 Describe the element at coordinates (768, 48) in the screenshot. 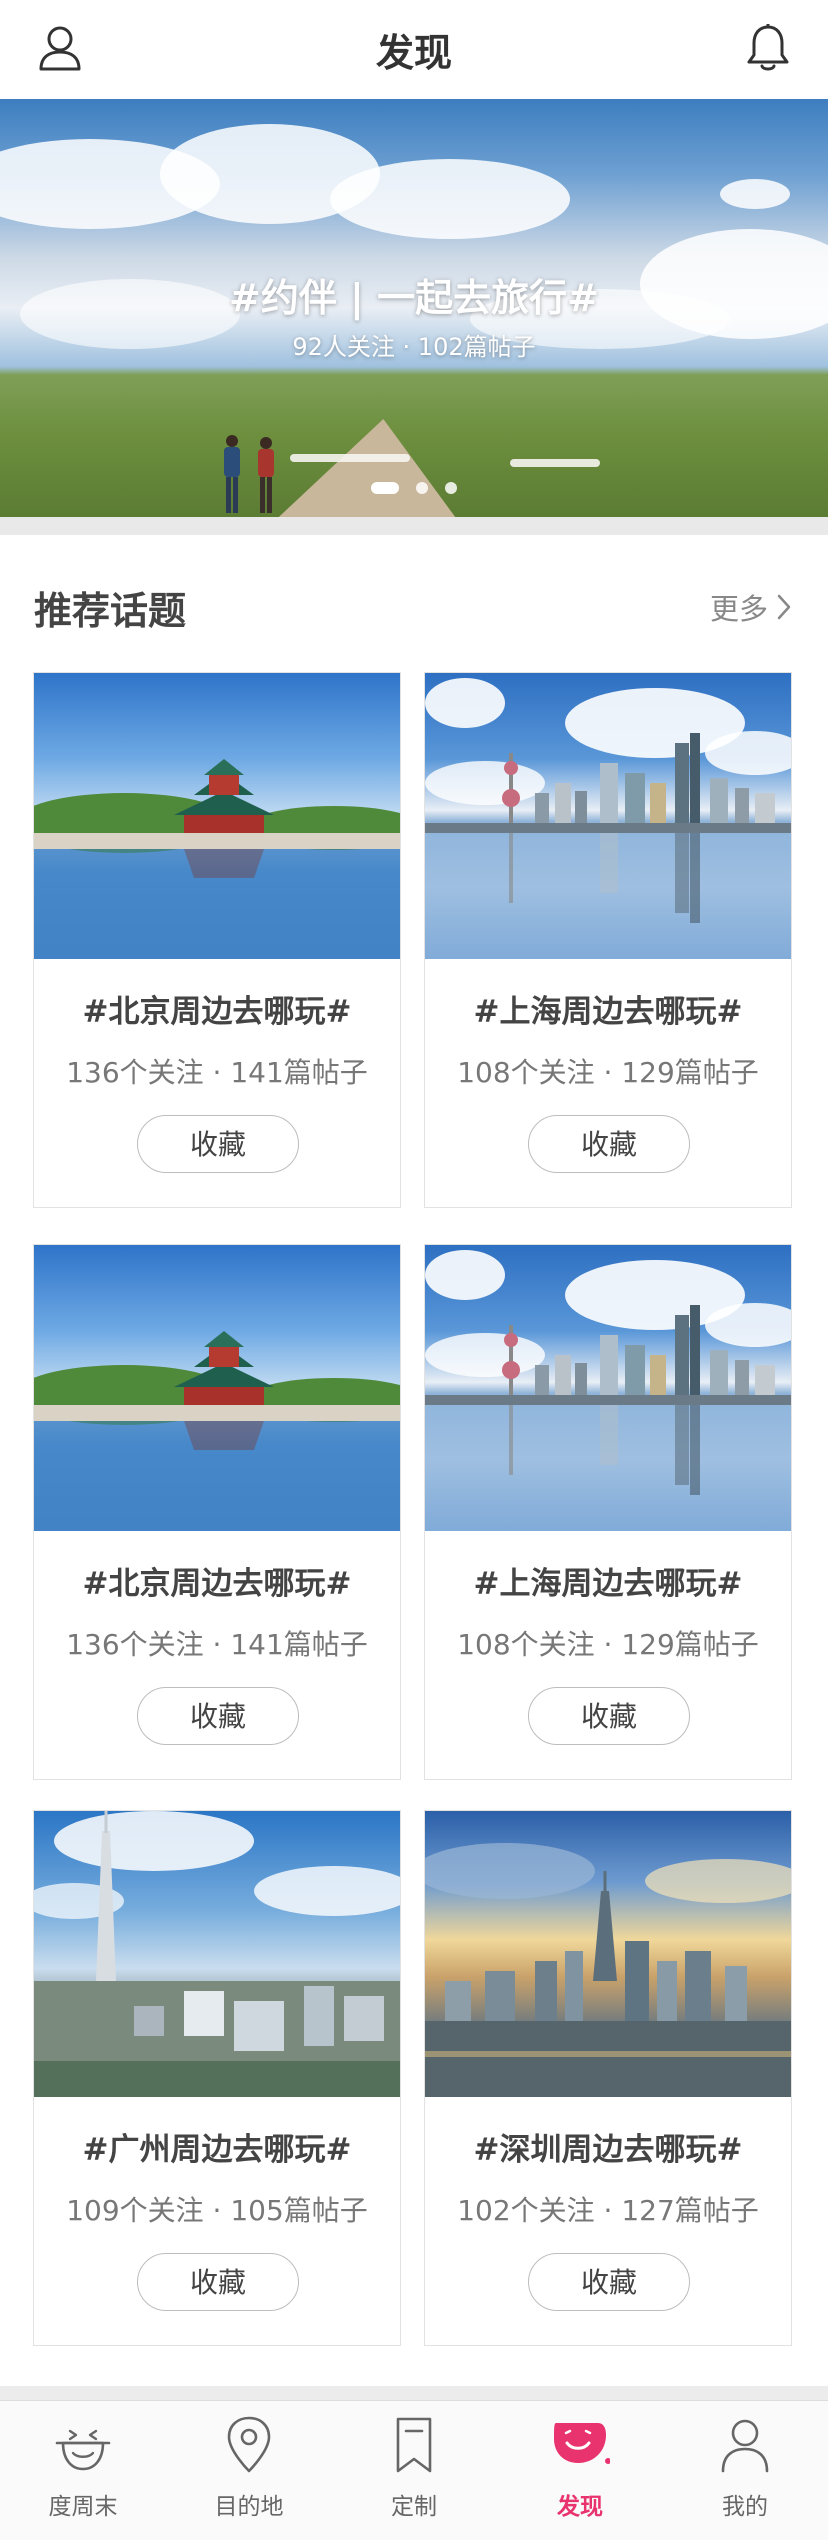

I see `bell-icon` at that location.